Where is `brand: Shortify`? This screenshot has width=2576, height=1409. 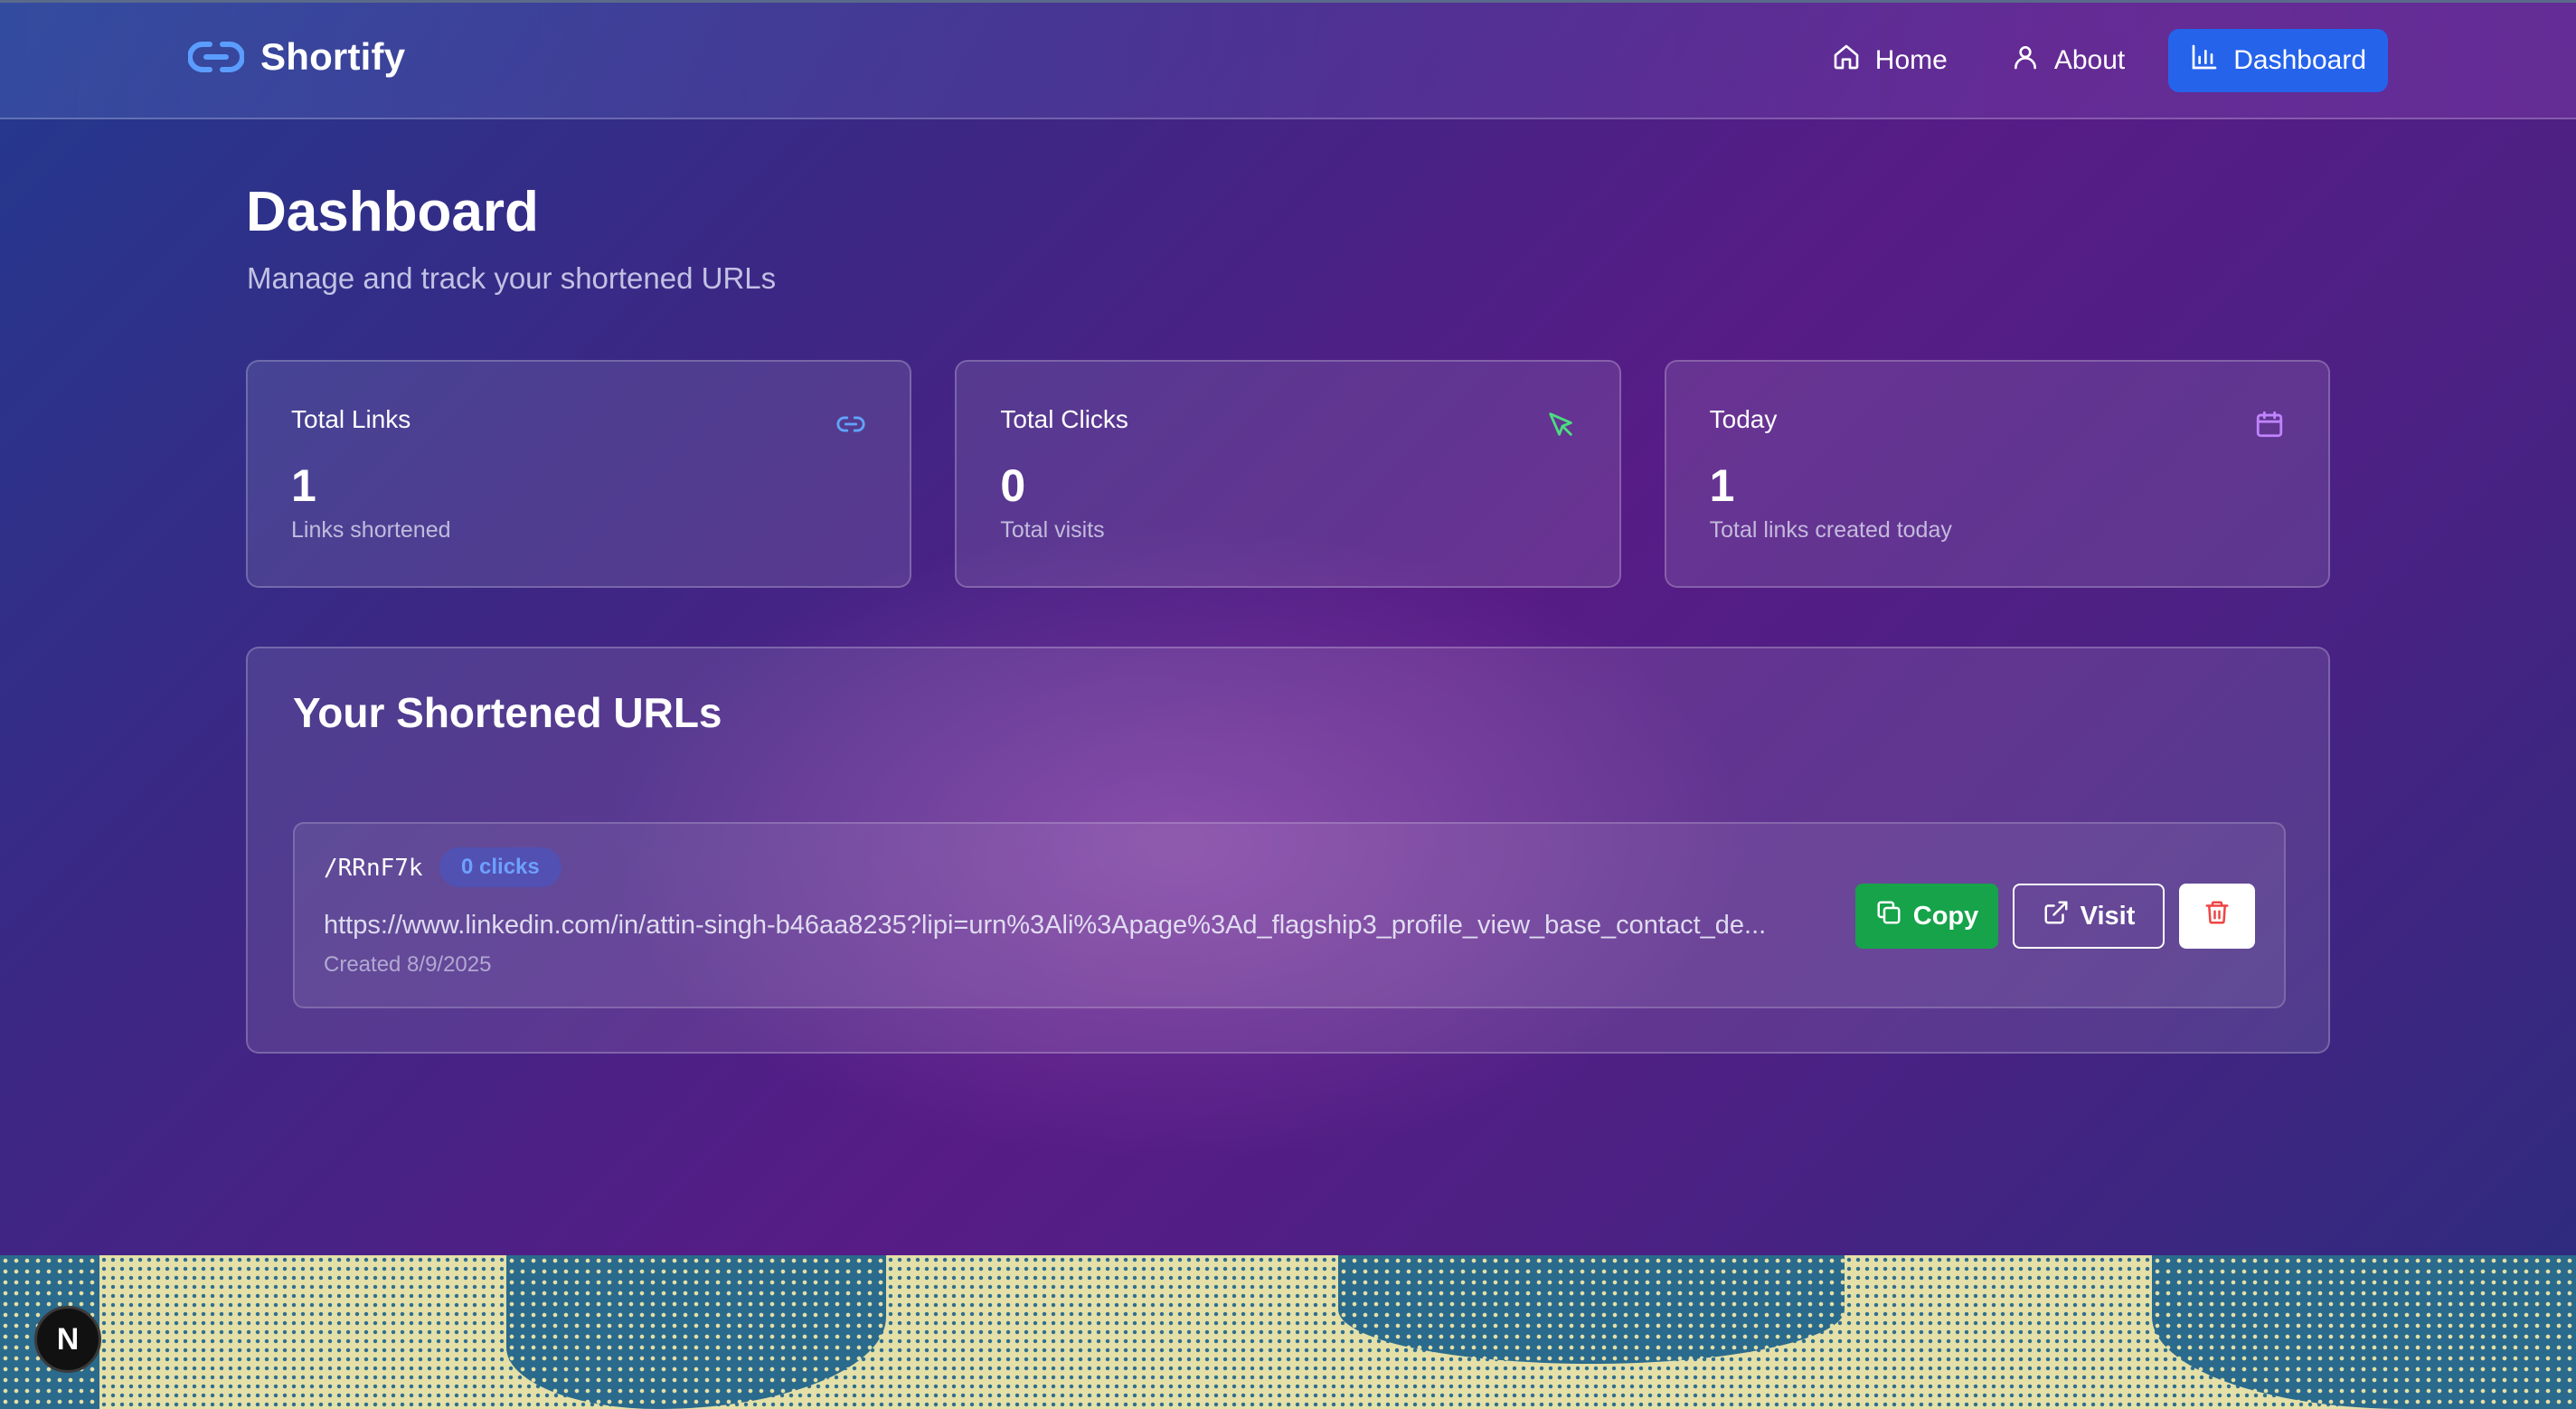
brand: Shortify is located at coordinates (296, 57).